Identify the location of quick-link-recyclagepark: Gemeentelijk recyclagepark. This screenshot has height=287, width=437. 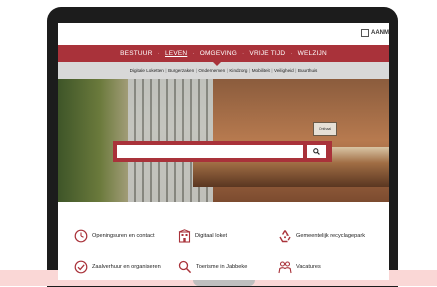
(321, 236).